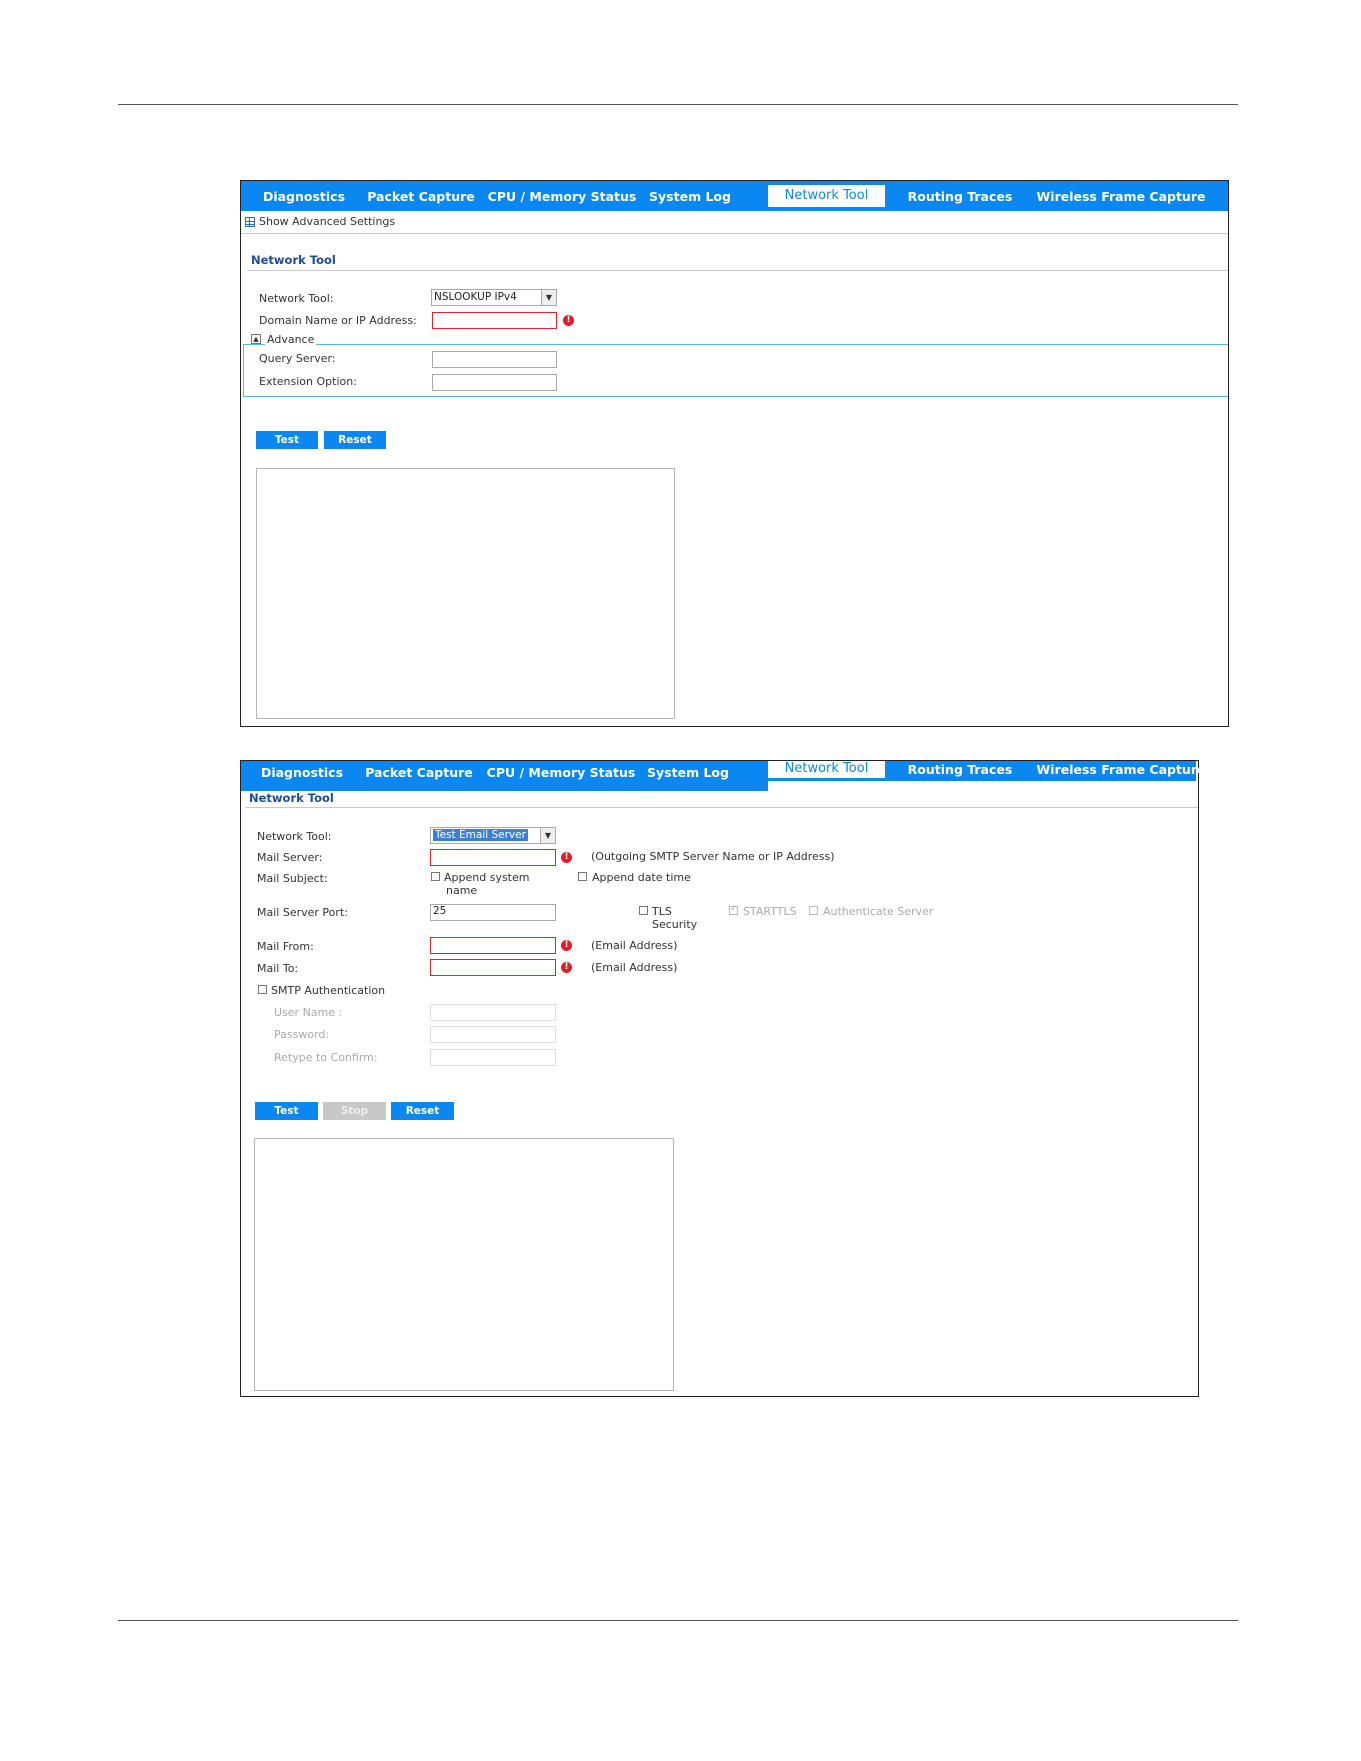 This screenshot has height=1761, width=1361. Describe the element at coordinates (297, 358) in the screenshot. I see `query-server-label: Query Server:` at that location.